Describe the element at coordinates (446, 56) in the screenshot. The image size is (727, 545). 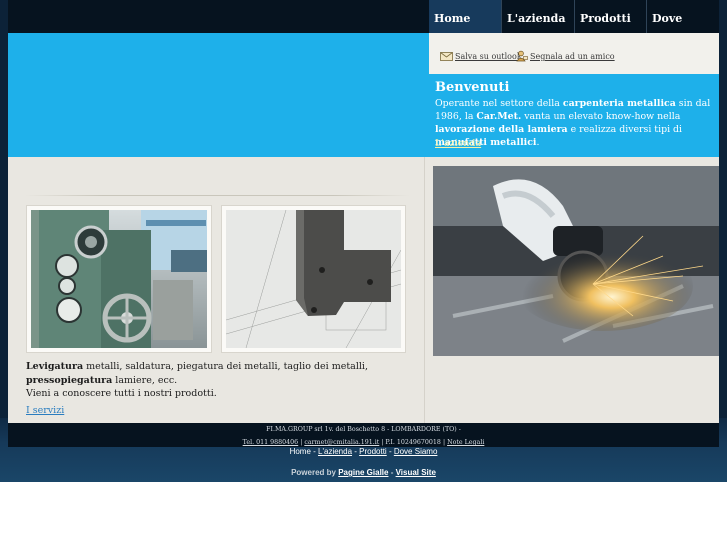
I see `outlook-icon` at that location.